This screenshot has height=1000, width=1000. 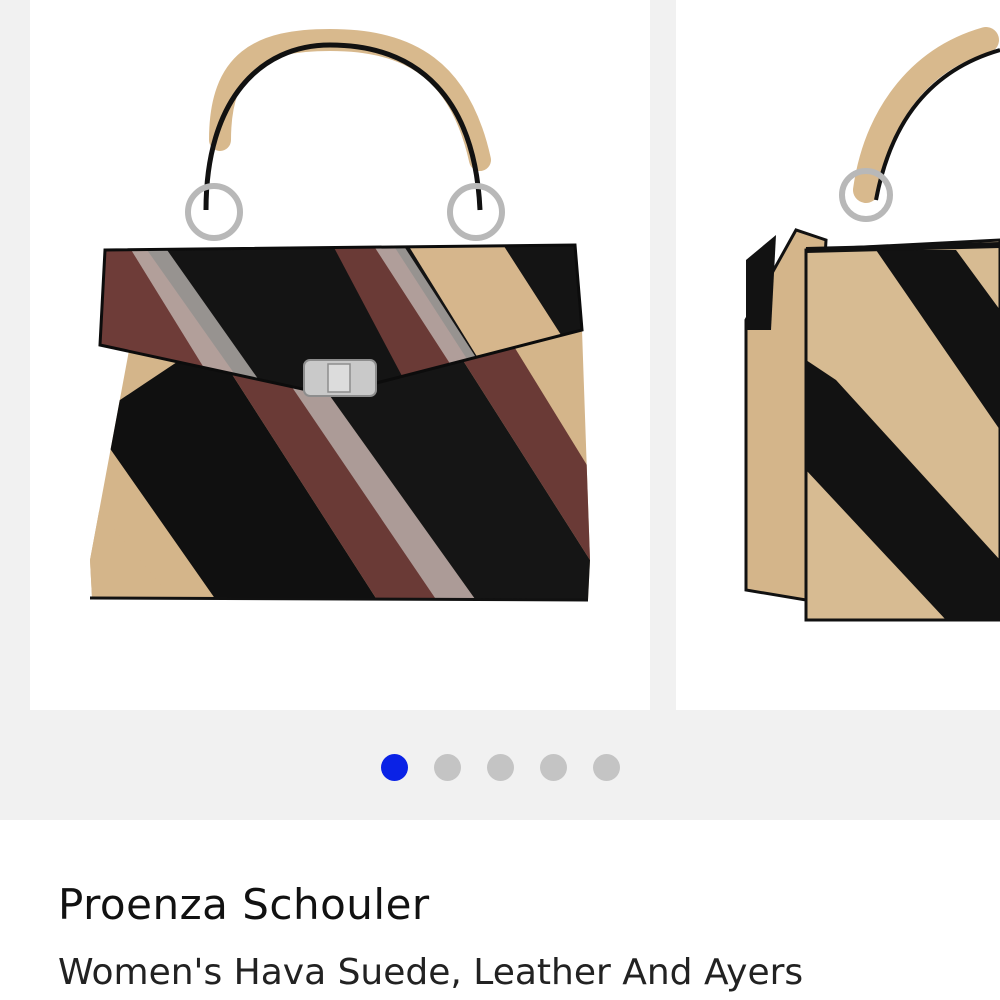 I want to click on product-title: Women's Hava Suede, Leather And Ayers, so click(x=431, y=972).